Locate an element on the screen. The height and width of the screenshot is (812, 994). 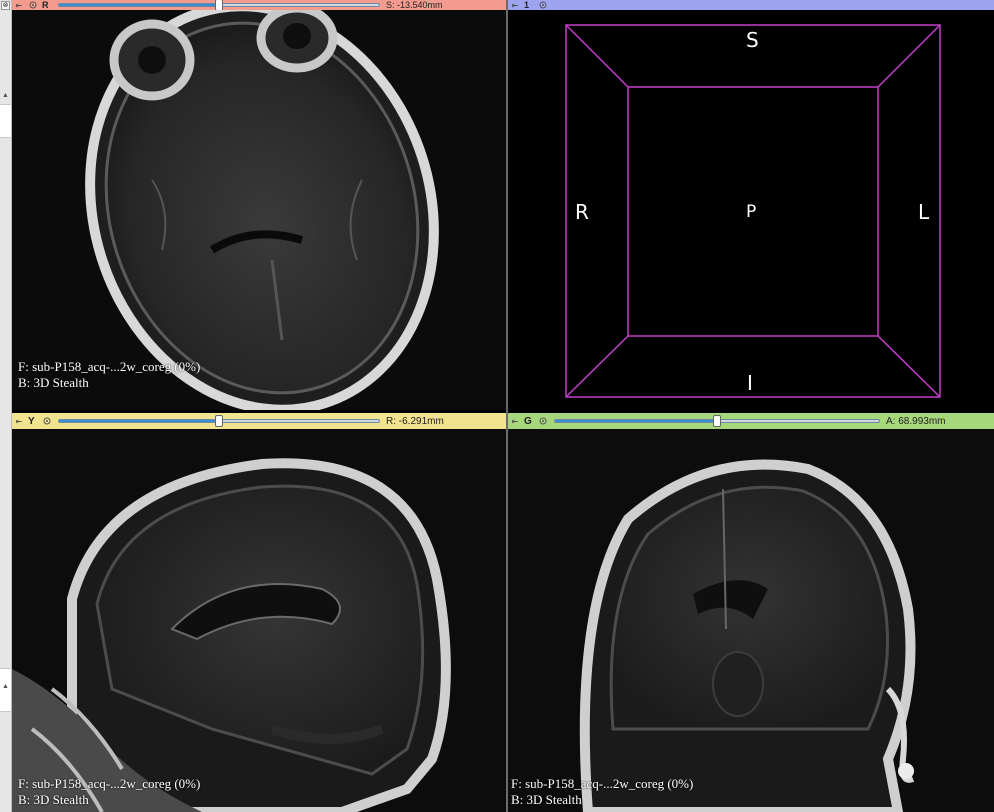
threed-view-controller: ⇤ 1 is located at coordinates (751, 5).